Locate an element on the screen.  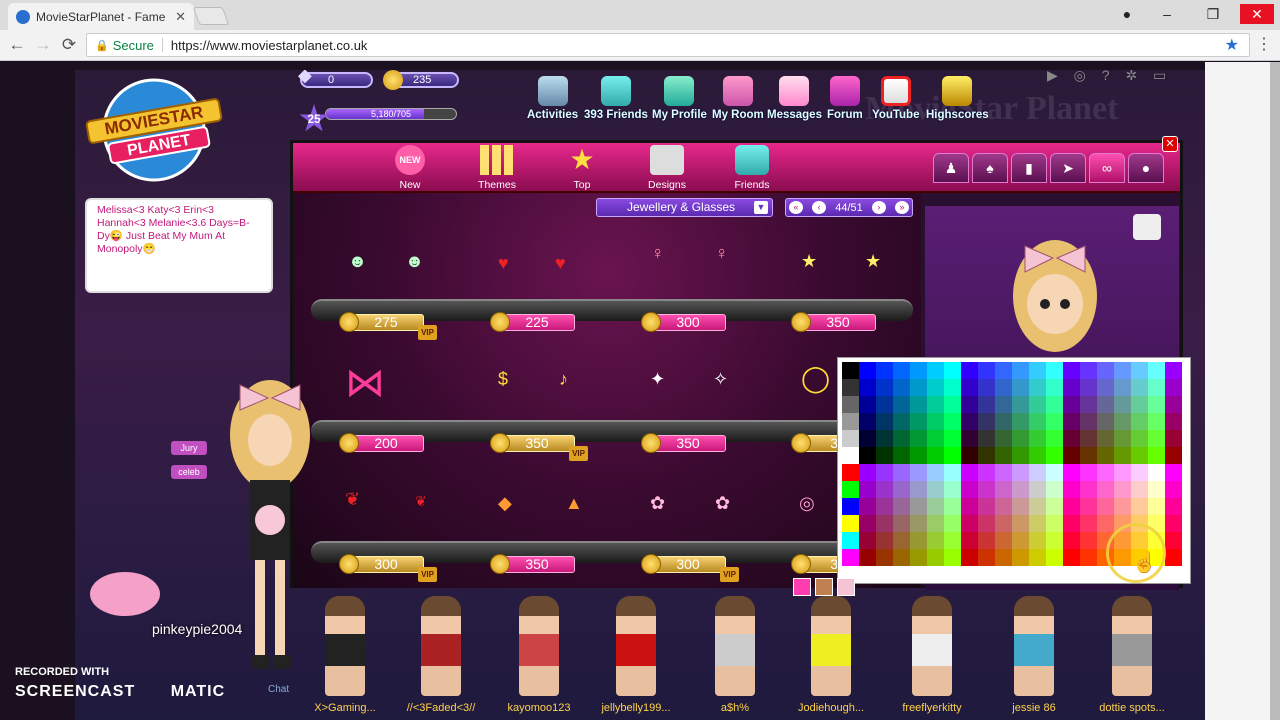
heart-earring-item: ♥ is located at coordinates (560, 263).